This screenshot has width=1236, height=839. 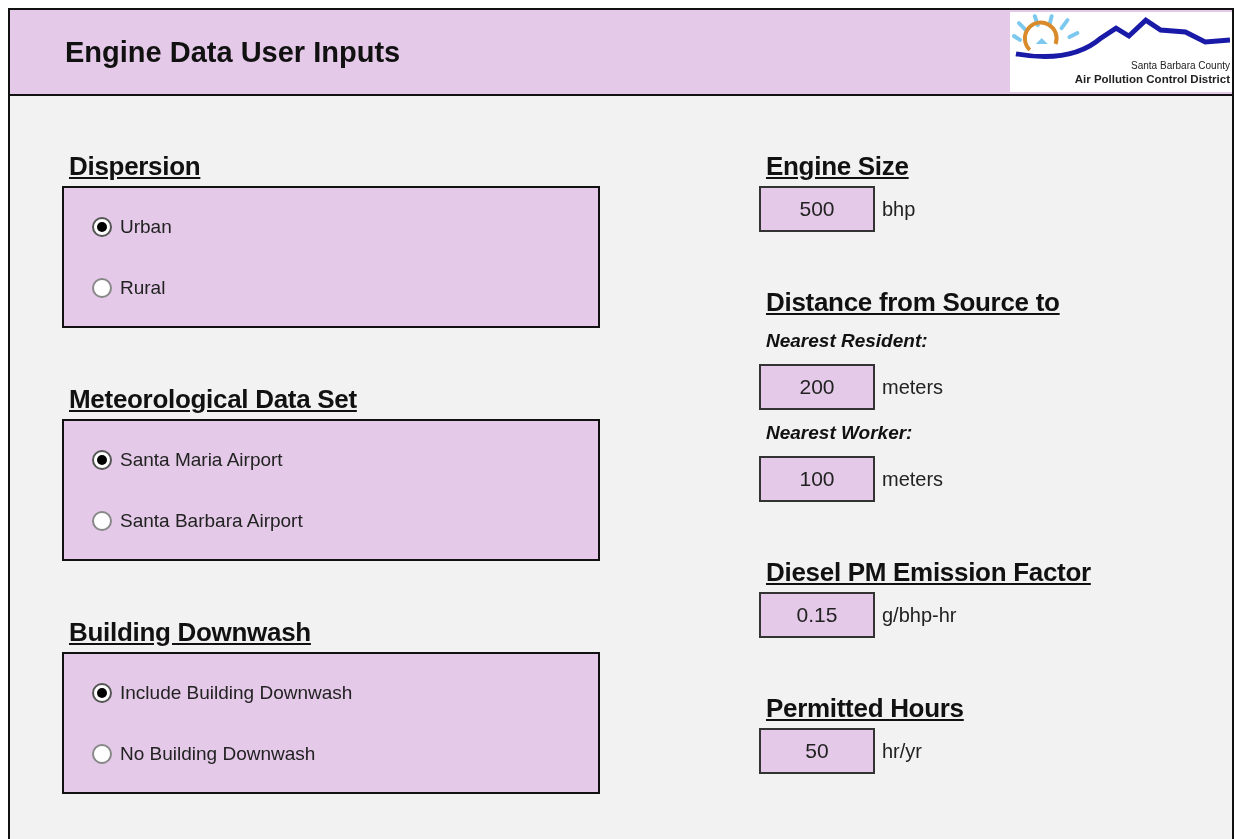 I want to click on option-label: No Building Downwash, so click(x=218, y=753).